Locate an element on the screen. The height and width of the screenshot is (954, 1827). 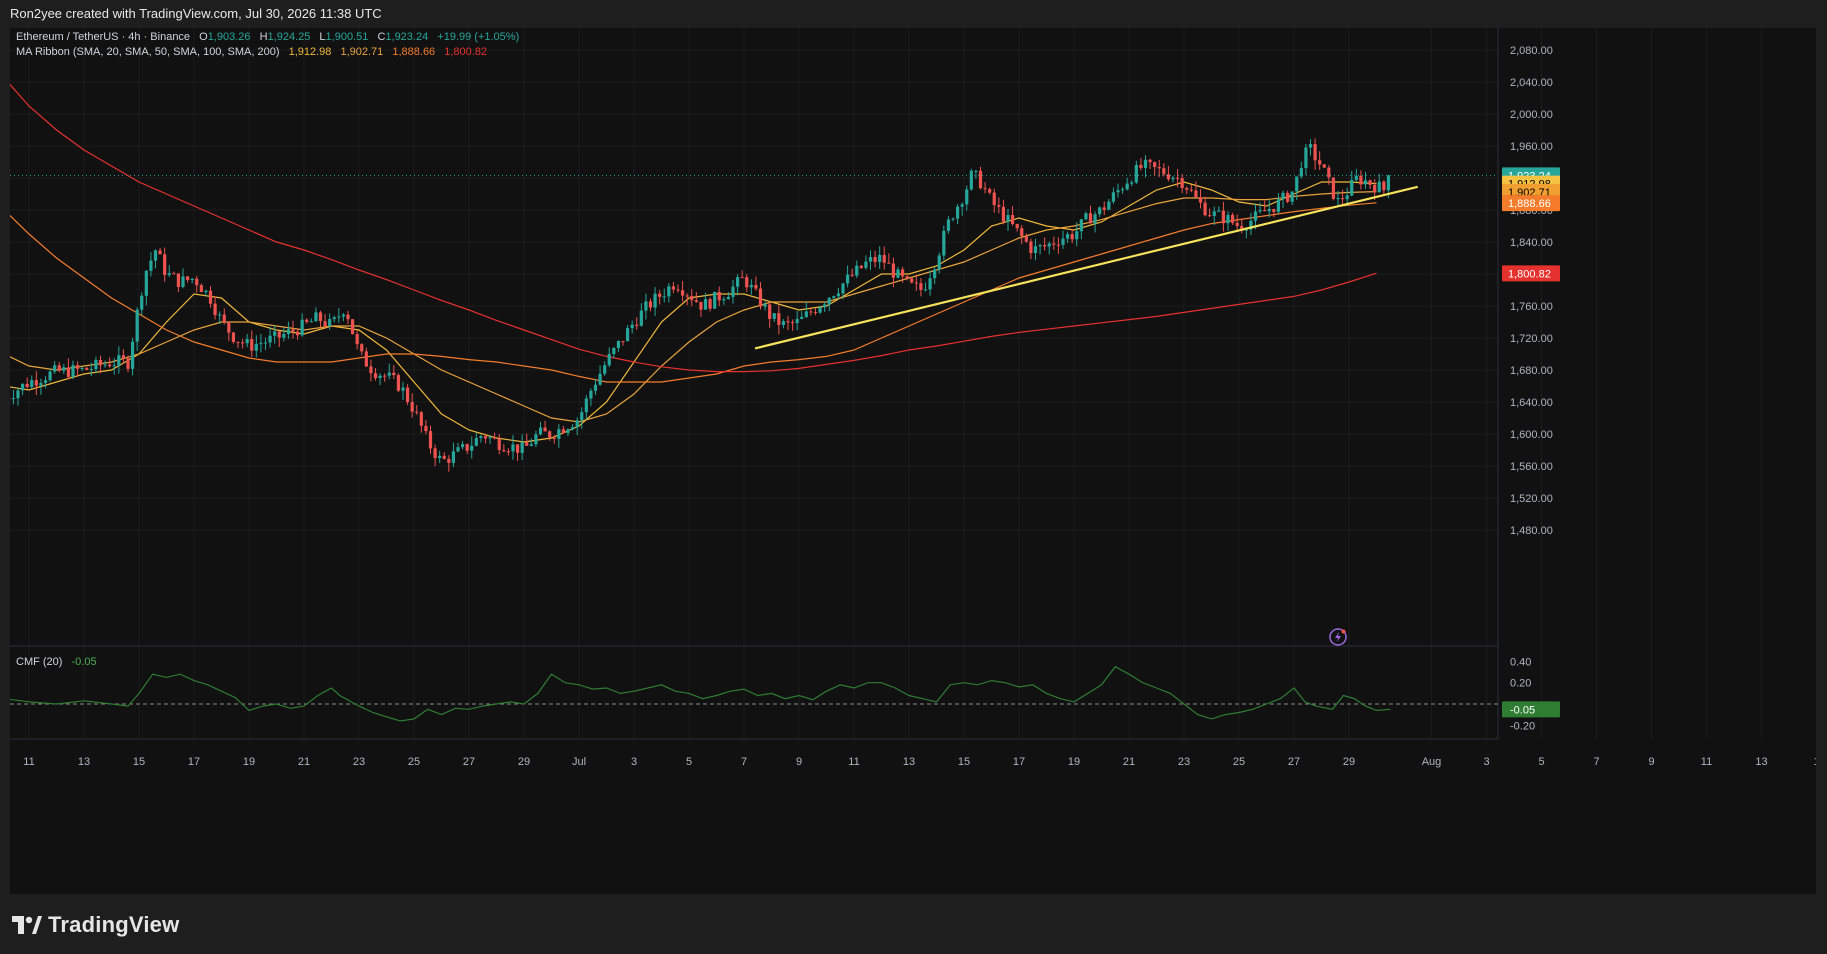
price-tick-label: 1,840.00 is located at coordinates (1531, 243).